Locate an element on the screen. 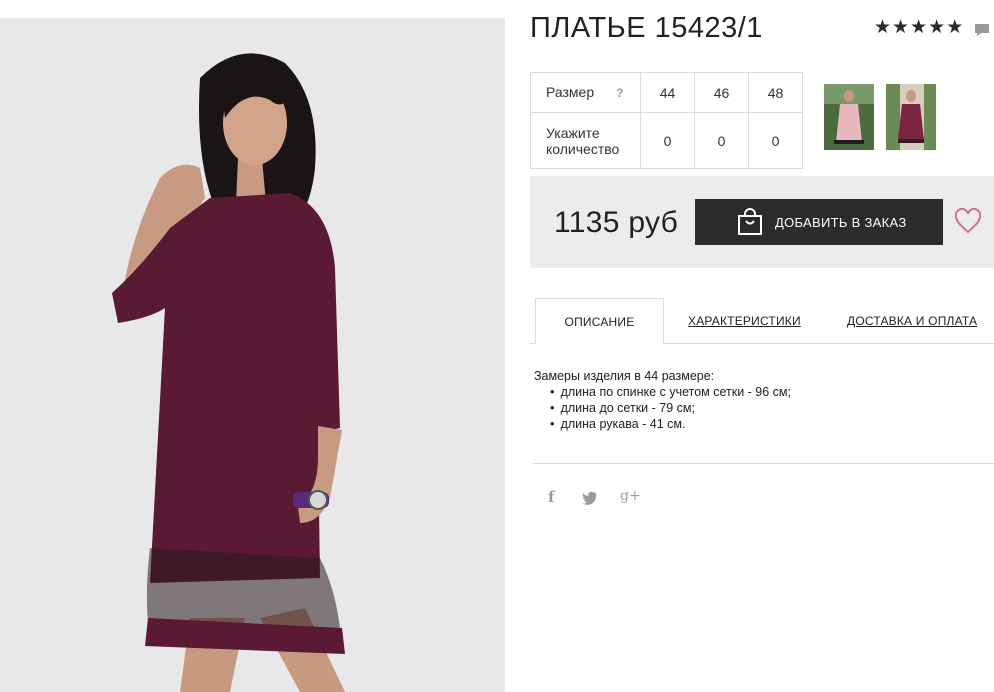 The image size is (994, 692). quantity-input-44: 0 is located at coordinates (667, 140).